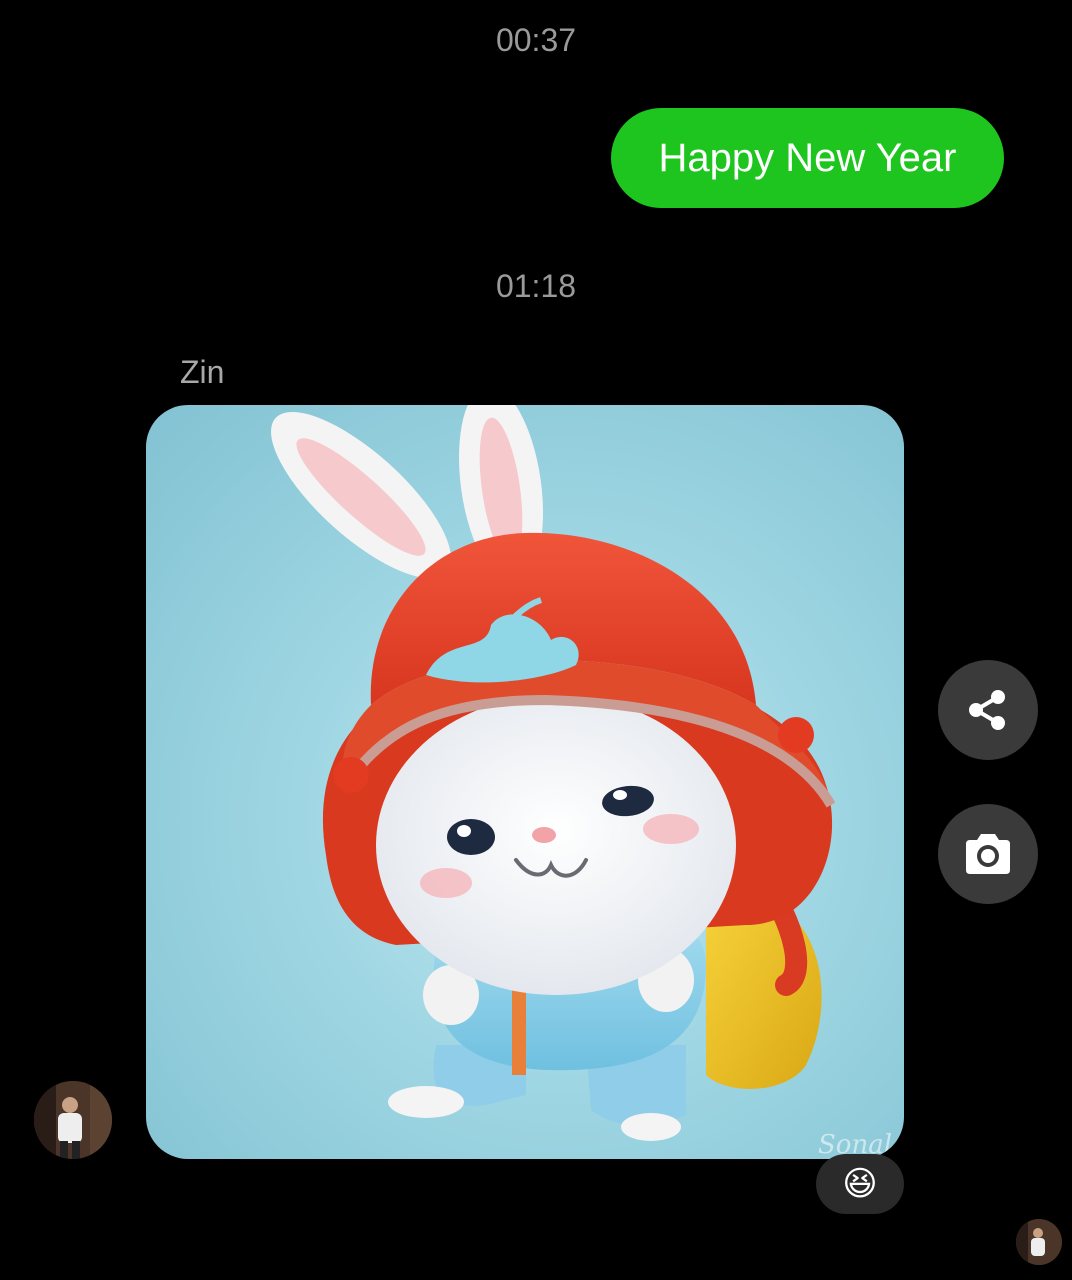 The image size is (1072, 1280). I want to click on bunny-head, so click(556, 845).